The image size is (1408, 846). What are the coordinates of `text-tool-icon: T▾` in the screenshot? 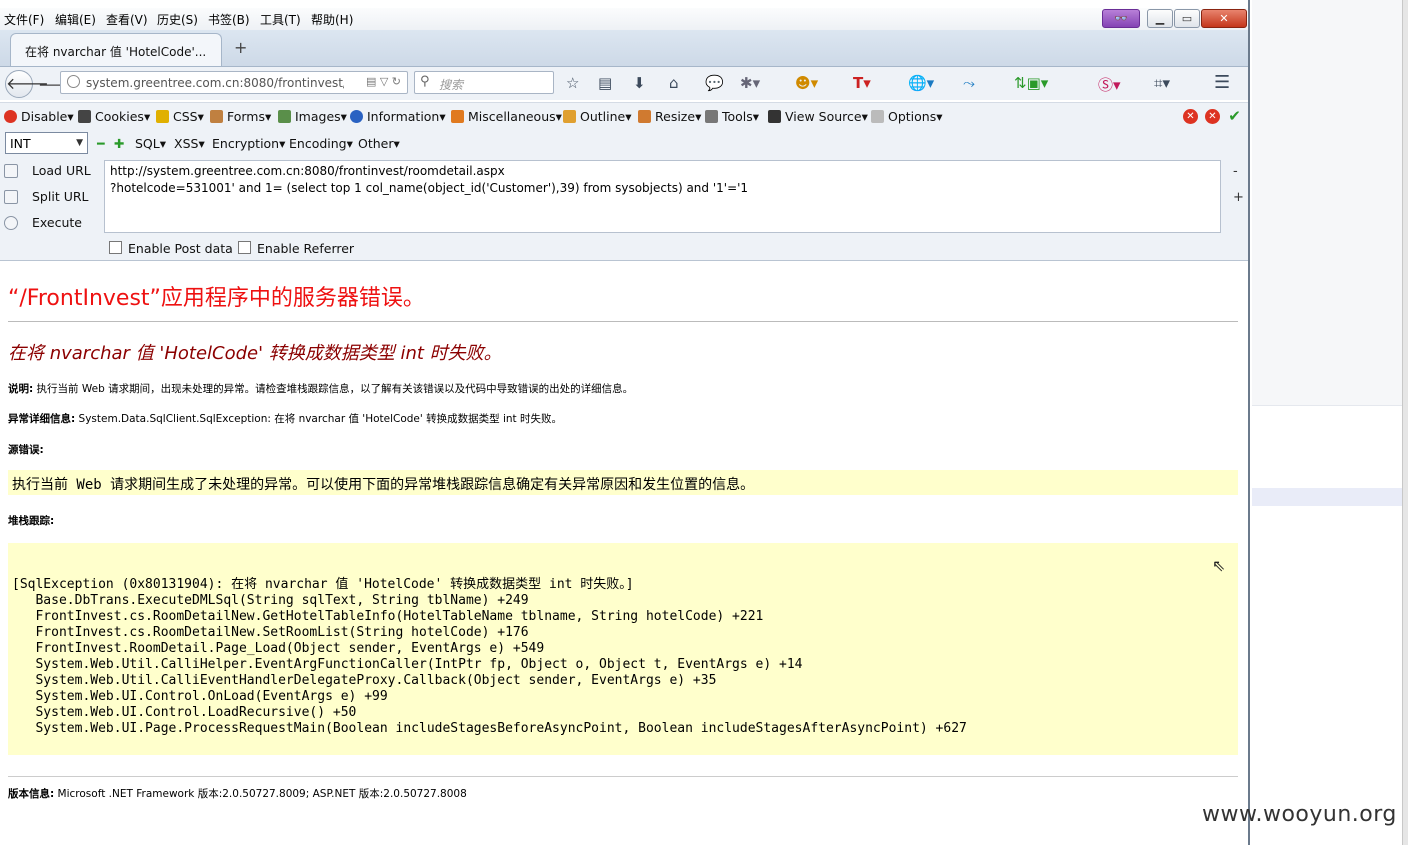 It's located at (862, 83).